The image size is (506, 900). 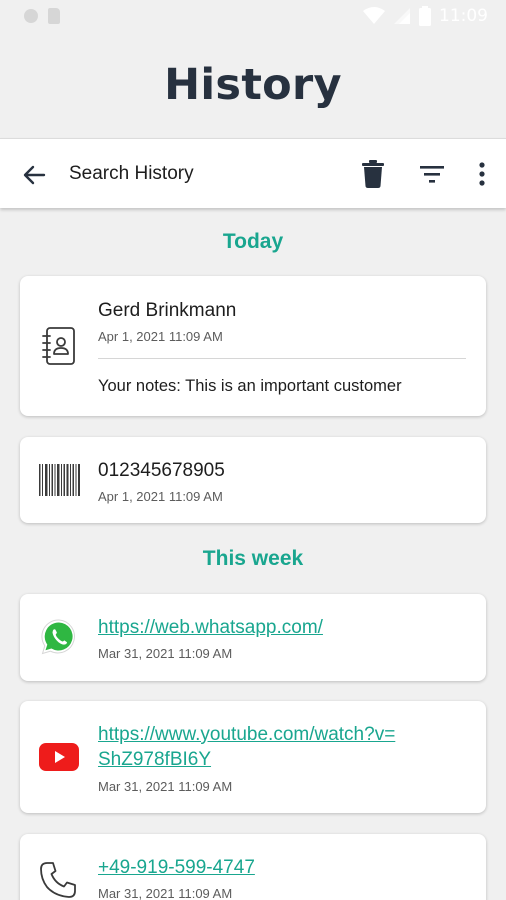 I want to click on barcode-value: 012345678905, so click(x=161, y=470).